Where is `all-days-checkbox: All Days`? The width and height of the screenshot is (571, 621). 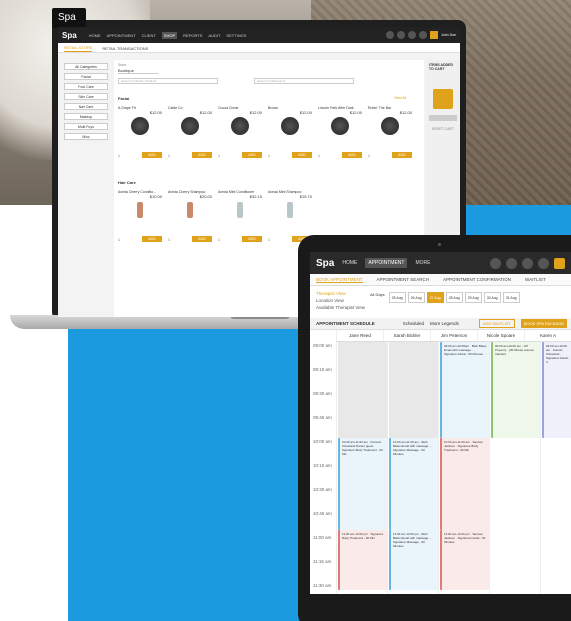 all-days-checkbox: All Days is located at coordinates (377, 297).